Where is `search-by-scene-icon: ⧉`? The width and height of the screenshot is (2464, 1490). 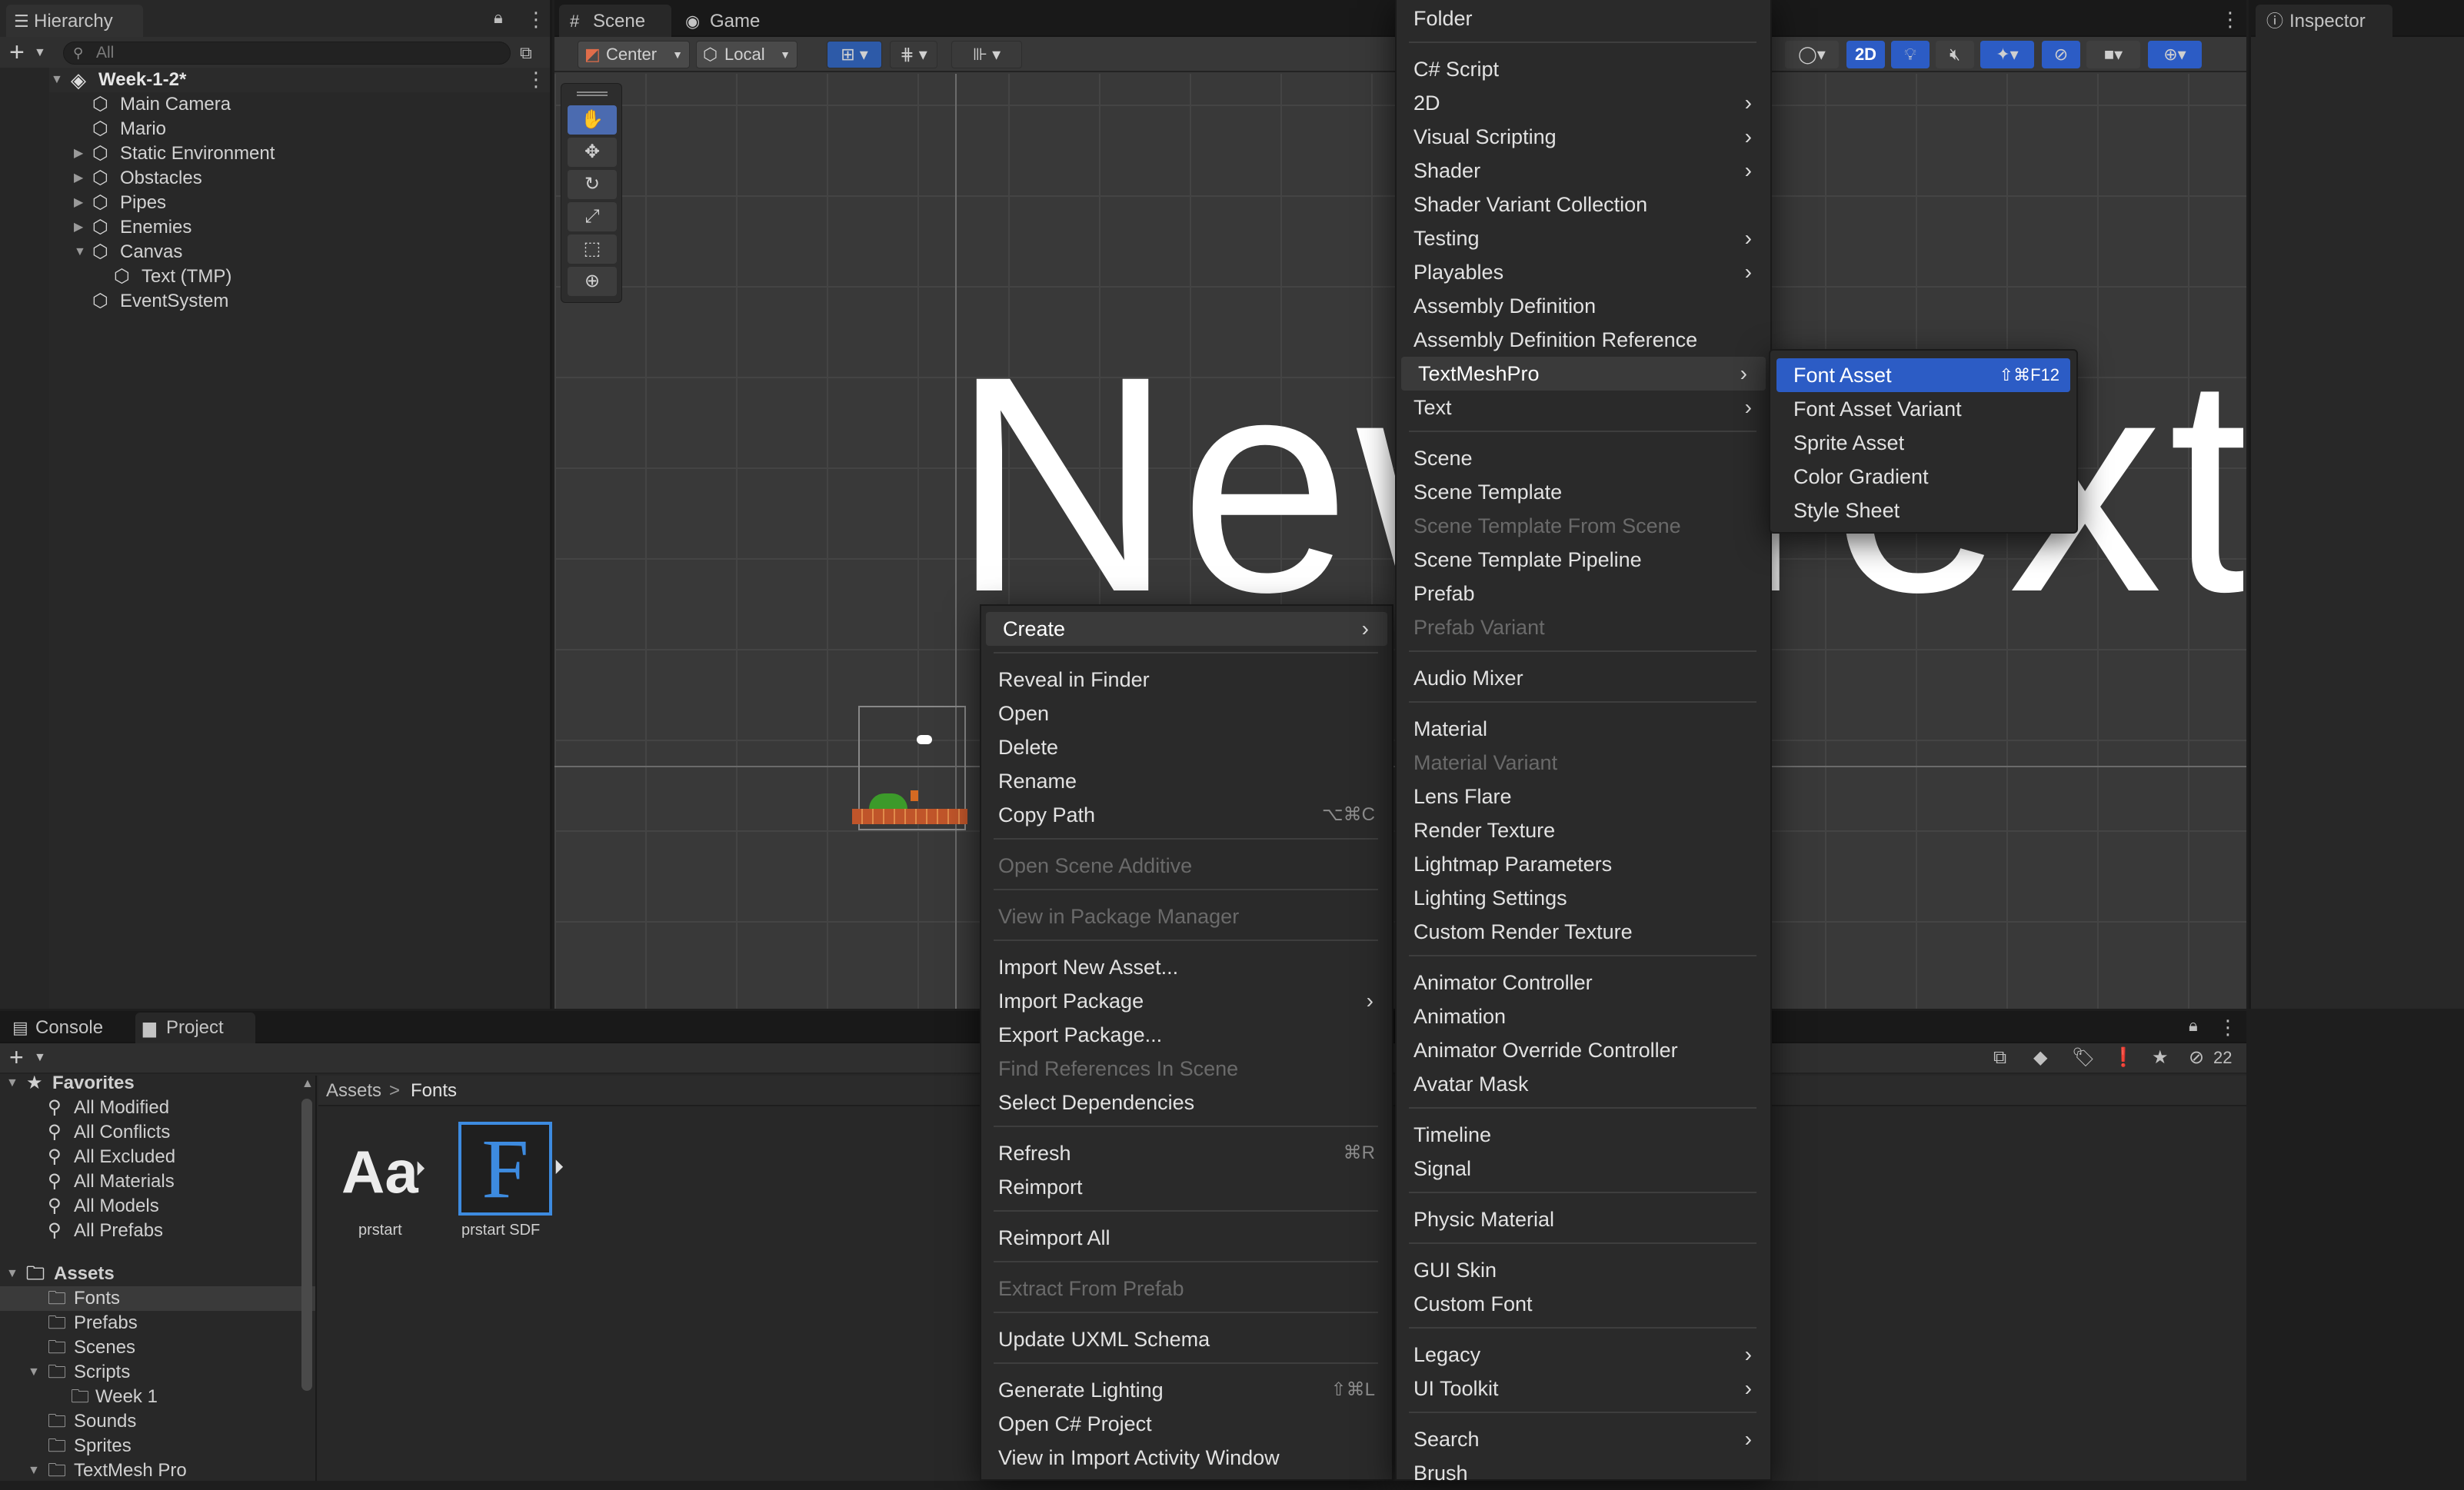 search-by-scene-icon: ⧉ is located at coordinates (1999, 1058).